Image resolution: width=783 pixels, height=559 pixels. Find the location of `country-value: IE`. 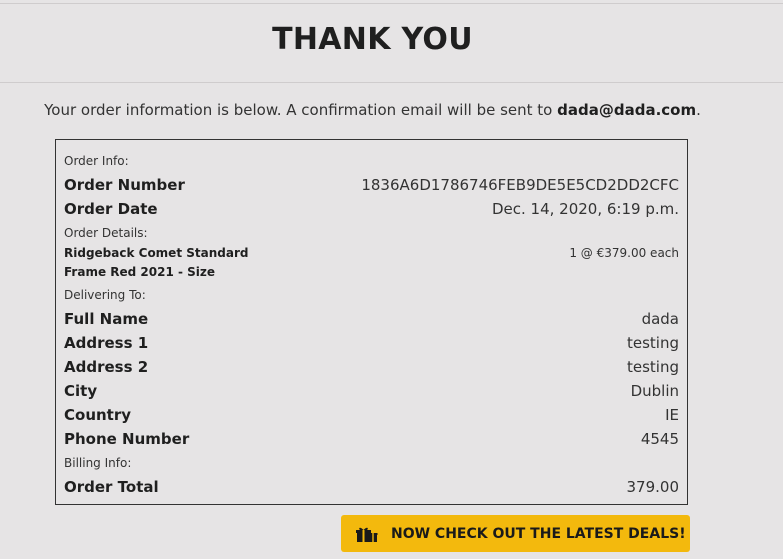

country-value: IE is located at coordinates (672, 415).